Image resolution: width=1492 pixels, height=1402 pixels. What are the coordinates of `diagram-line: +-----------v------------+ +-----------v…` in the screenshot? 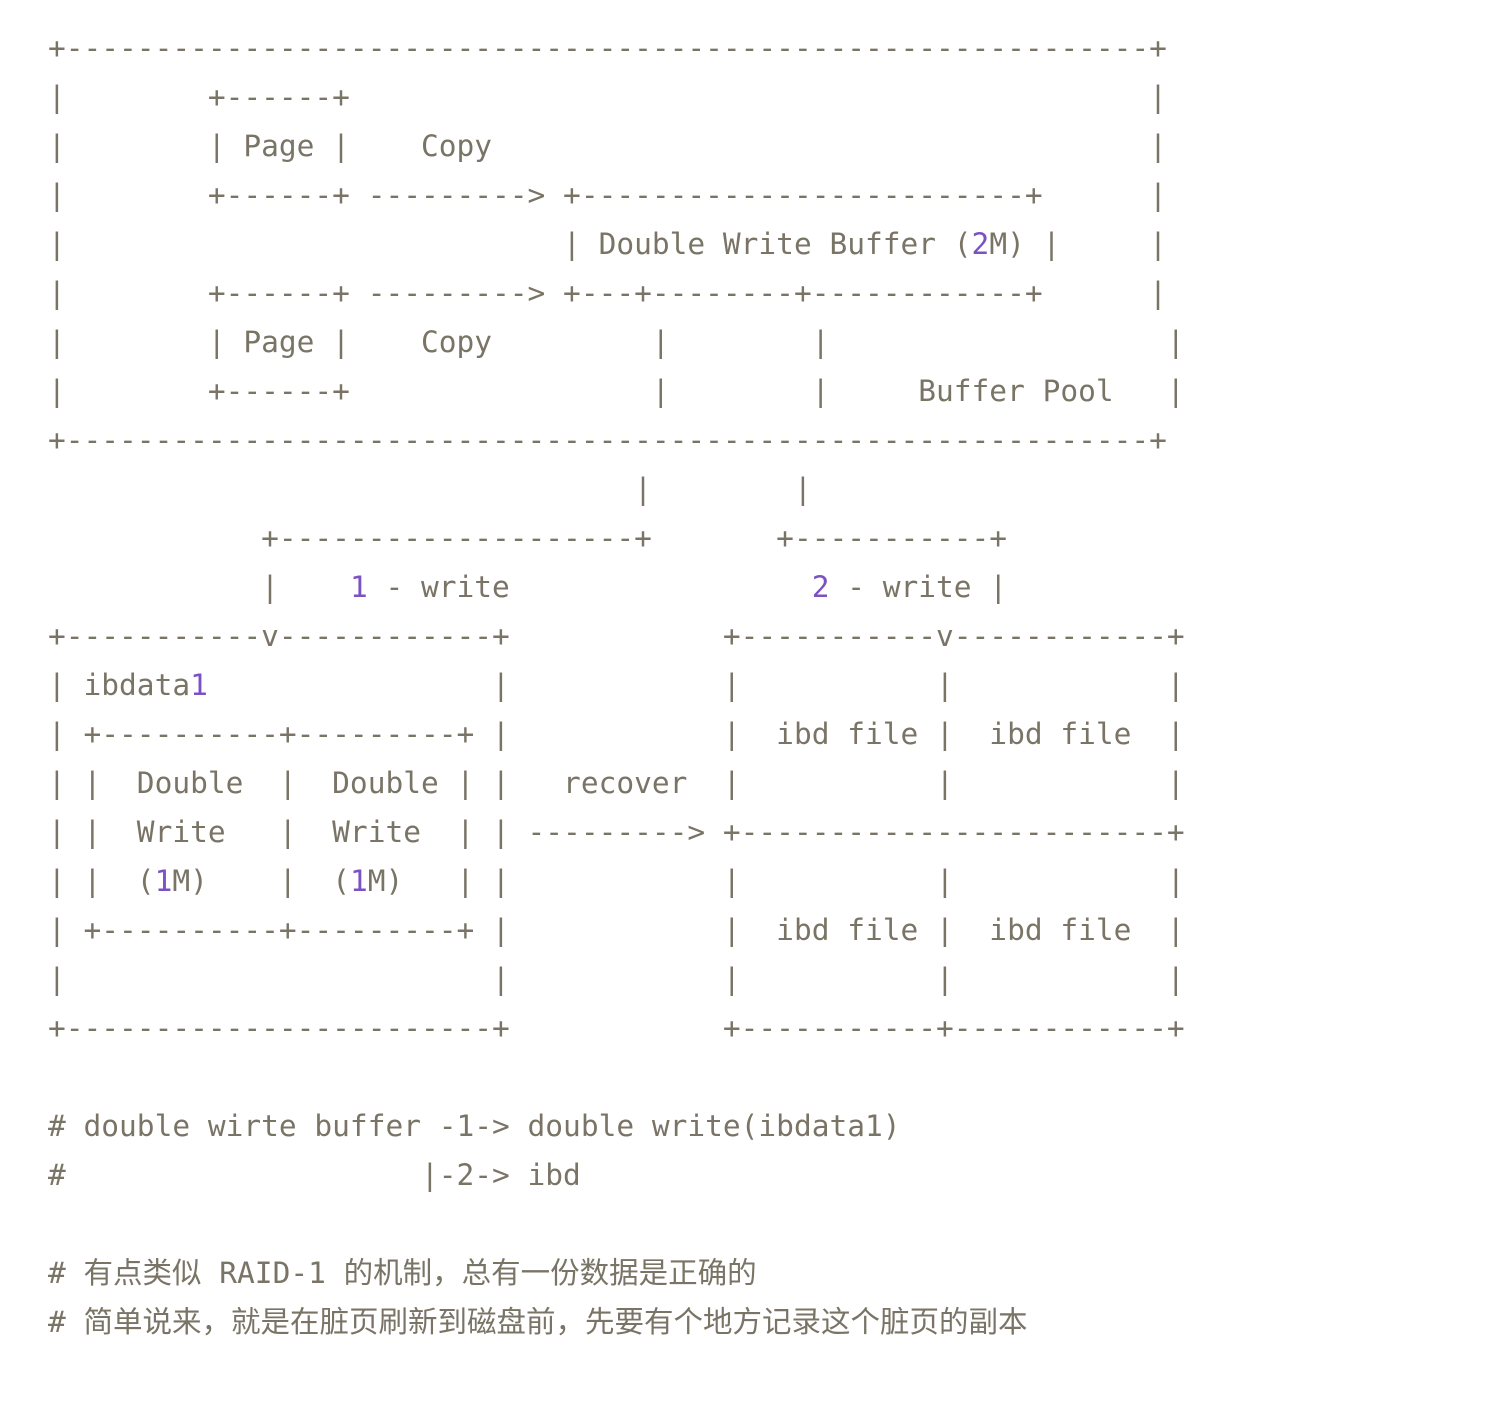 It's located at (616, 636).